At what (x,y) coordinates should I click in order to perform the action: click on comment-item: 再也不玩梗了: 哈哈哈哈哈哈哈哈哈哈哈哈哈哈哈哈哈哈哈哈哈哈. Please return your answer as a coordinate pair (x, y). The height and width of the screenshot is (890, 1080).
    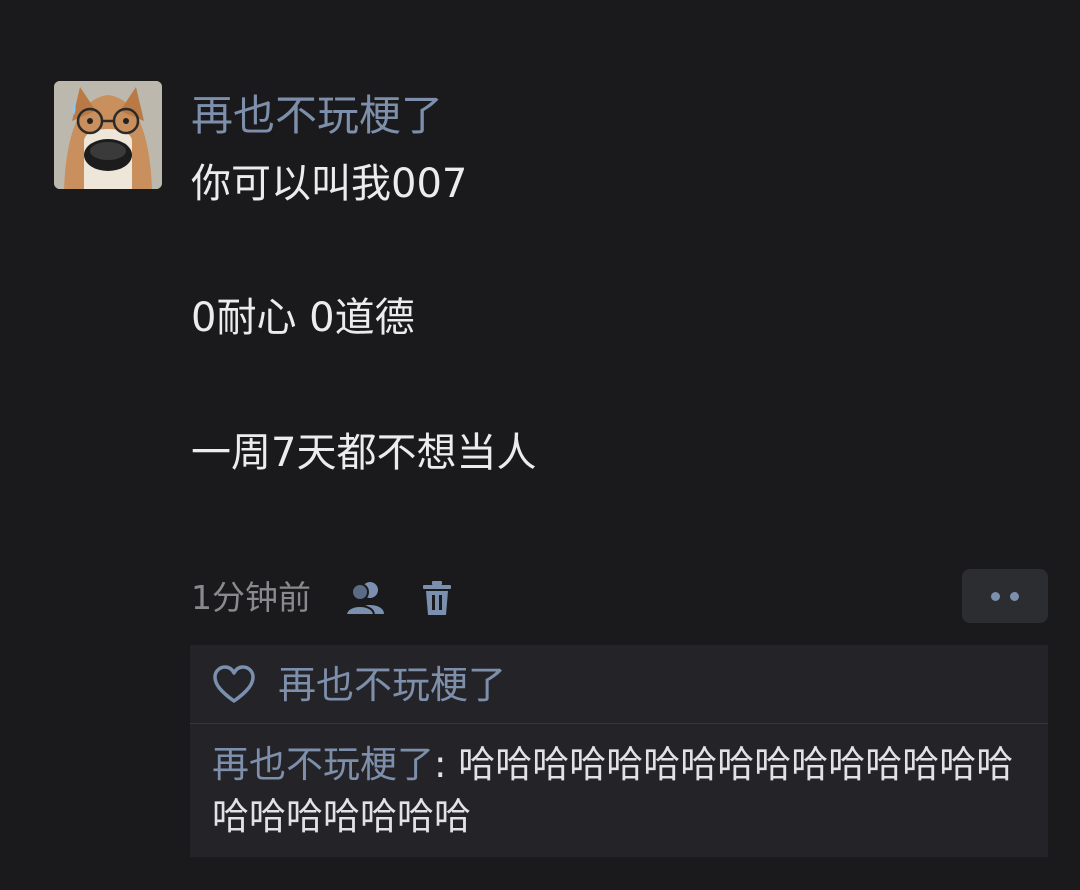
    Looking at the image, I should click on (627, 791).